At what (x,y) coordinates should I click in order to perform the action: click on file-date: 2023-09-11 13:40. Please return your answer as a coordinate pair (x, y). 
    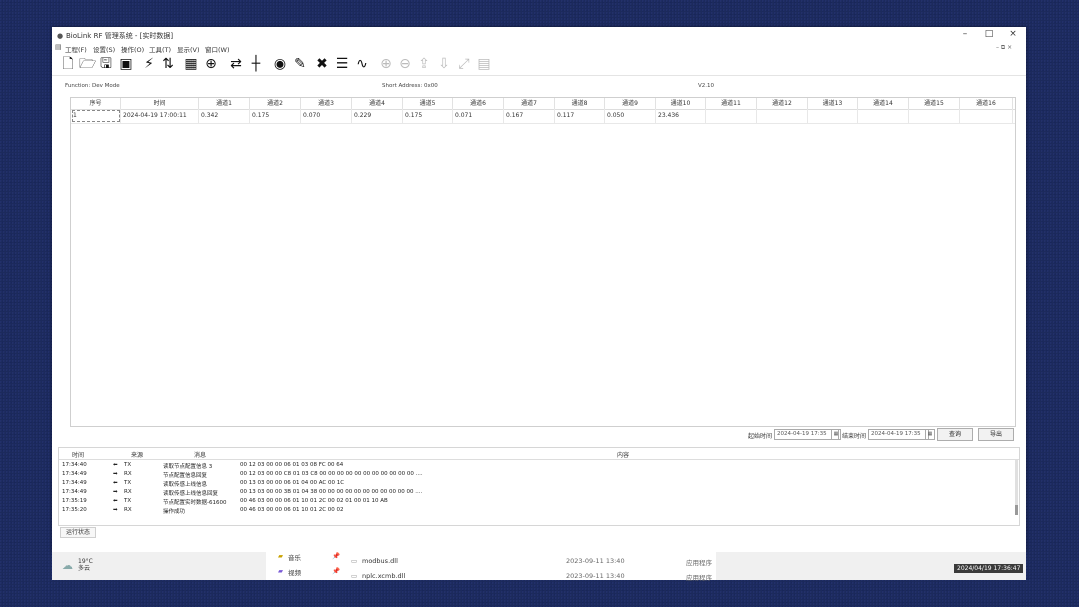
    Looking at the image, I should click on (595, 561).